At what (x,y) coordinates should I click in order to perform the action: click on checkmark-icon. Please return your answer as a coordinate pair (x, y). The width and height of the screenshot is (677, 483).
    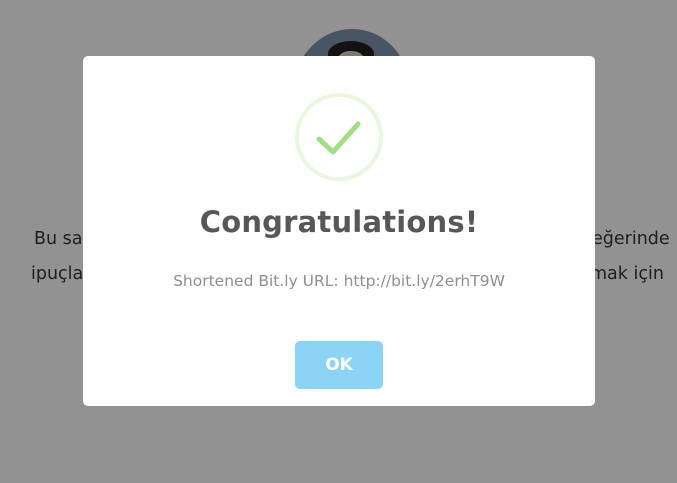
    Looking at the image, I should click on (339, 137).